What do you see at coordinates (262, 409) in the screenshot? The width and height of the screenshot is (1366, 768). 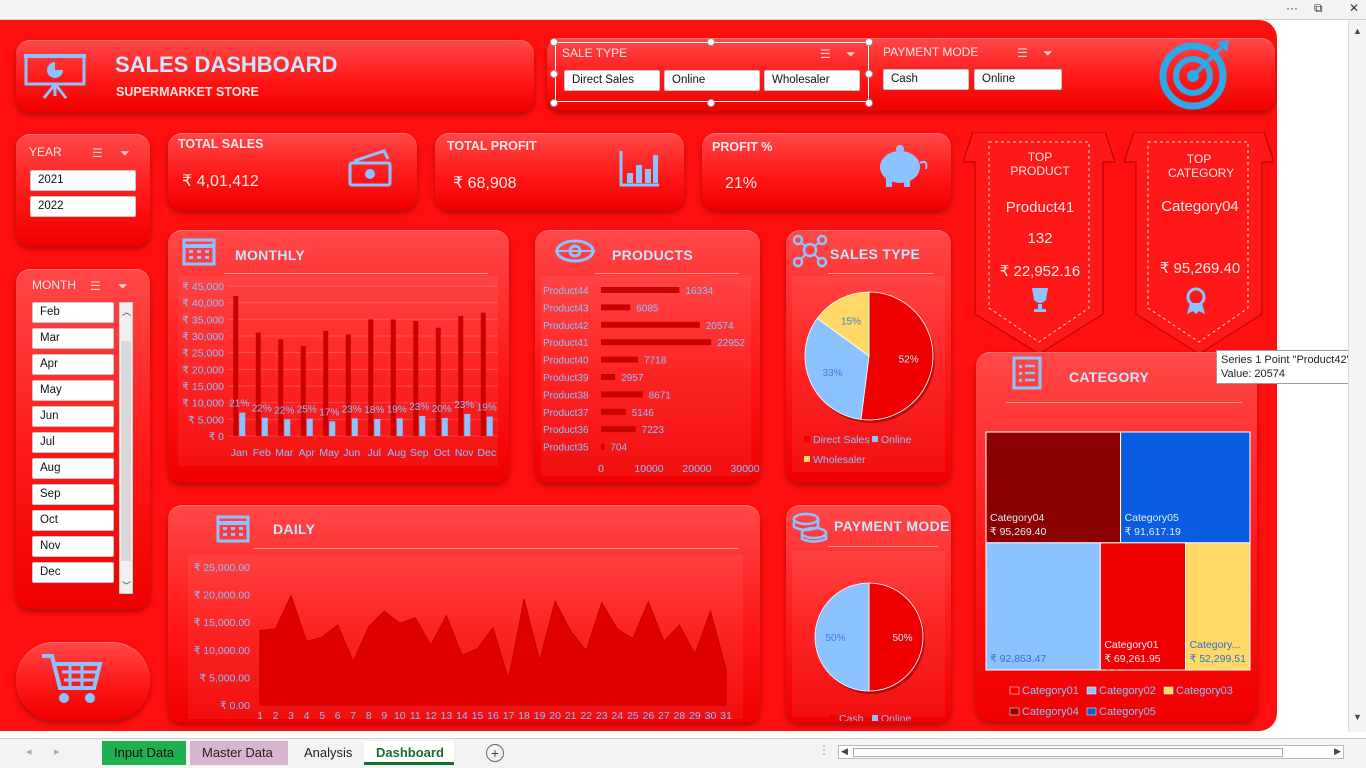 I see `data-label: 22%` at bounding box center [262, 409].